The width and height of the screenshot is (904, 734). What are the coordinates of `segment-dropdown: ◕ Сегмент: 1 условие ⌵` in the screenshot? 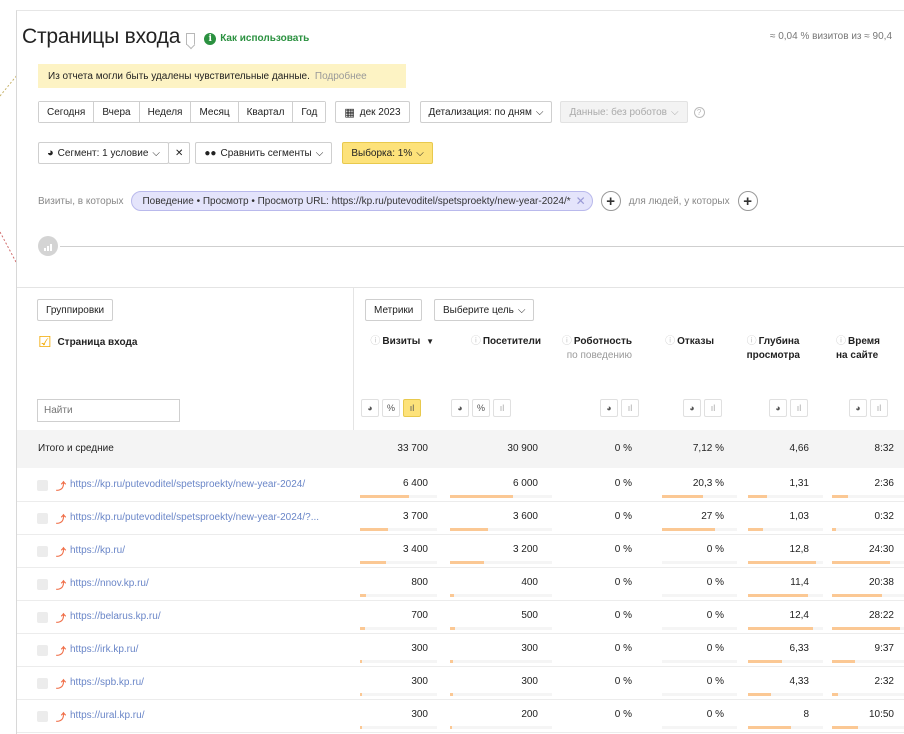 It's located at (103, 153).